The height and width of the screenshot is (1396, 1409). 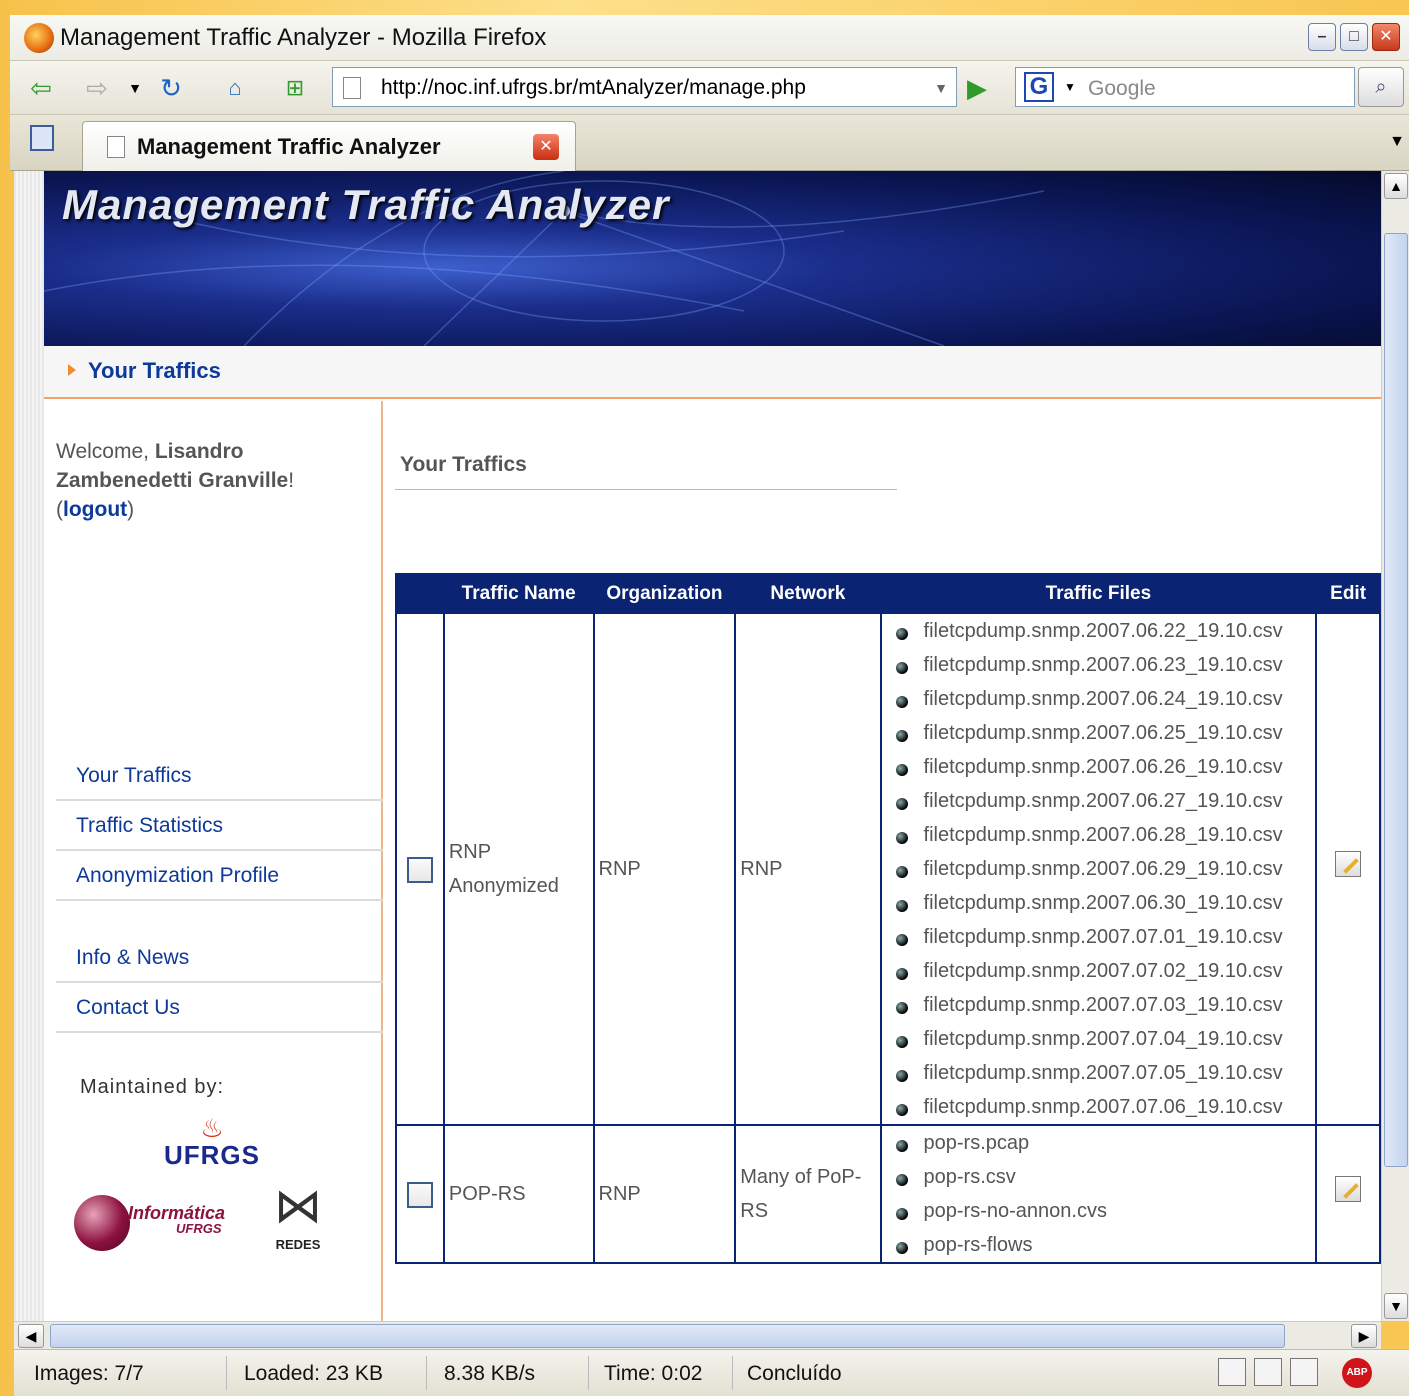 I want to click on vertical-scroll-thumb, so click(x=1396, y=700).